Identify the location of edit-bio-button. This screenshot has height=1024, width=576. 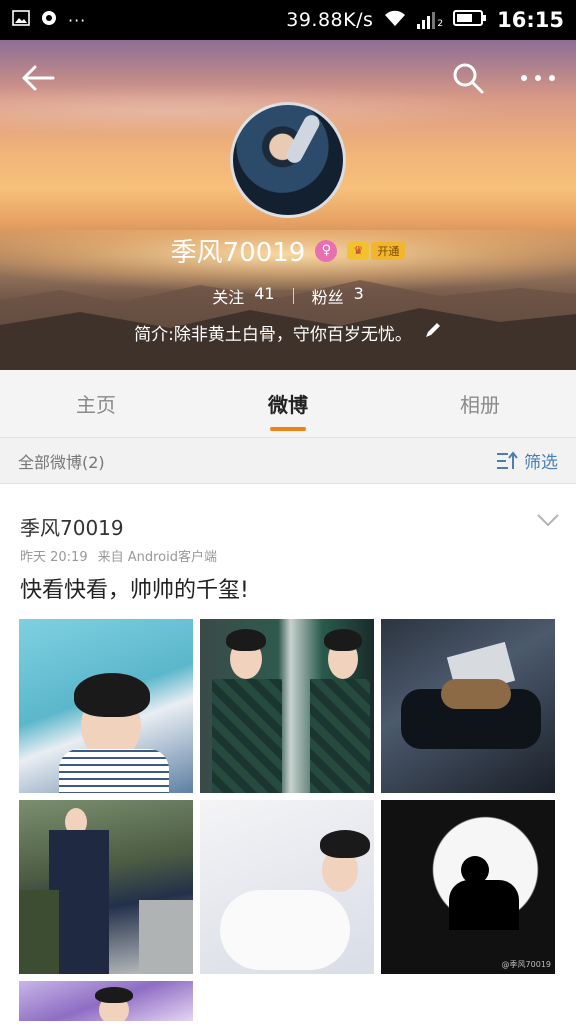
(433, 332).